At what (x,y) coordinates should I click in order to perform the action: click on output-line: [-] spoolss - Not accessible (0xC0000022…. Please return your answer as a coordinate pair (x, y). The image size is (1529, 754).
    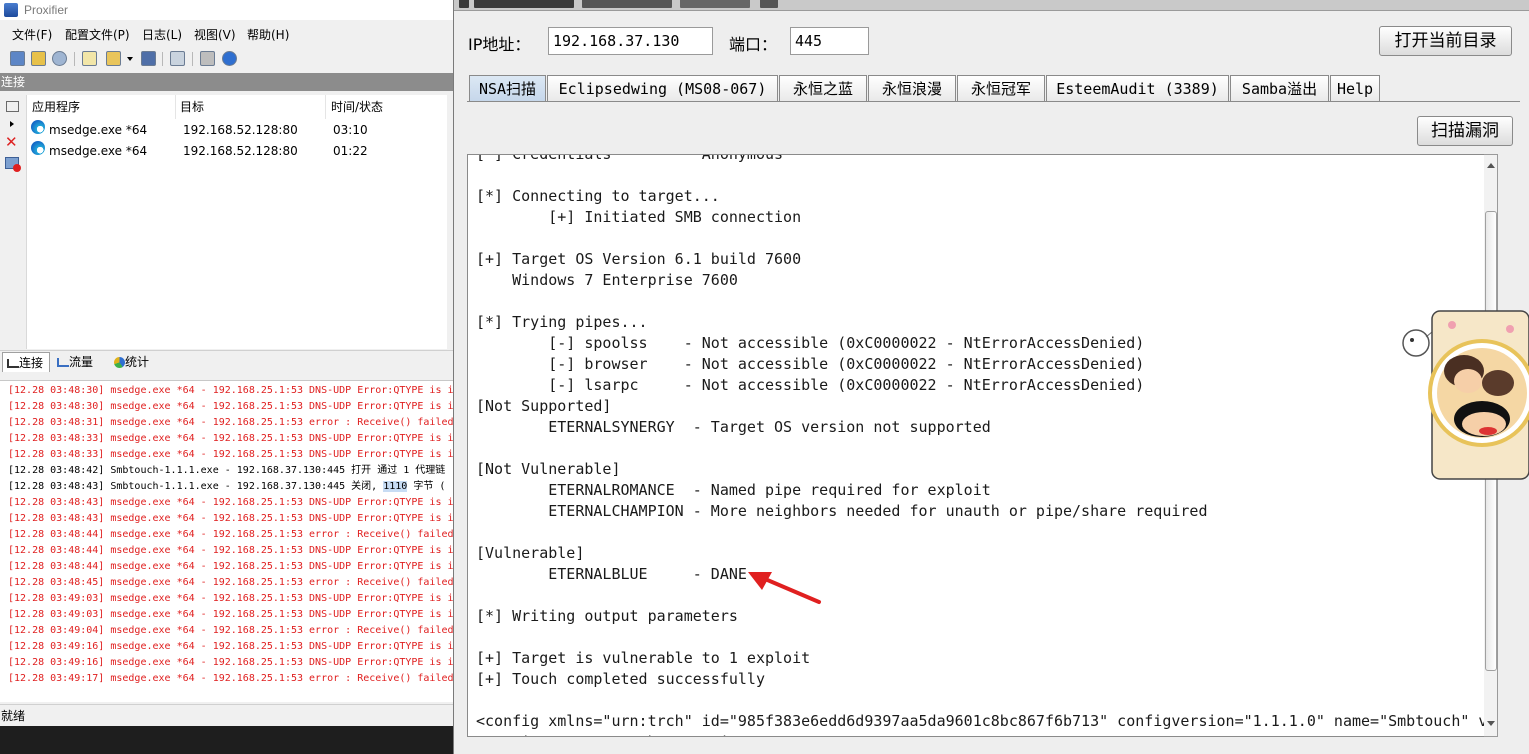
    Looking at the image, I should click on (810, 343).